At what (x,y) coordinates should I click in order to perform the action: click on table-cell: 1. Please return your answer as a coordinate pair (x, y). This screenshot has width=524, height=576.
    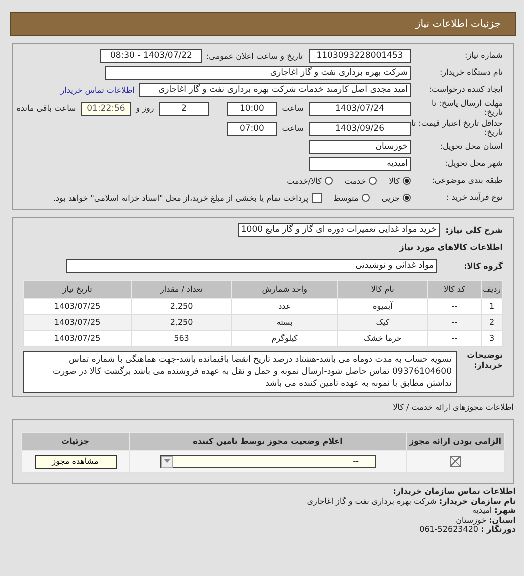
    Looking at the image, I should click on (492, 306).